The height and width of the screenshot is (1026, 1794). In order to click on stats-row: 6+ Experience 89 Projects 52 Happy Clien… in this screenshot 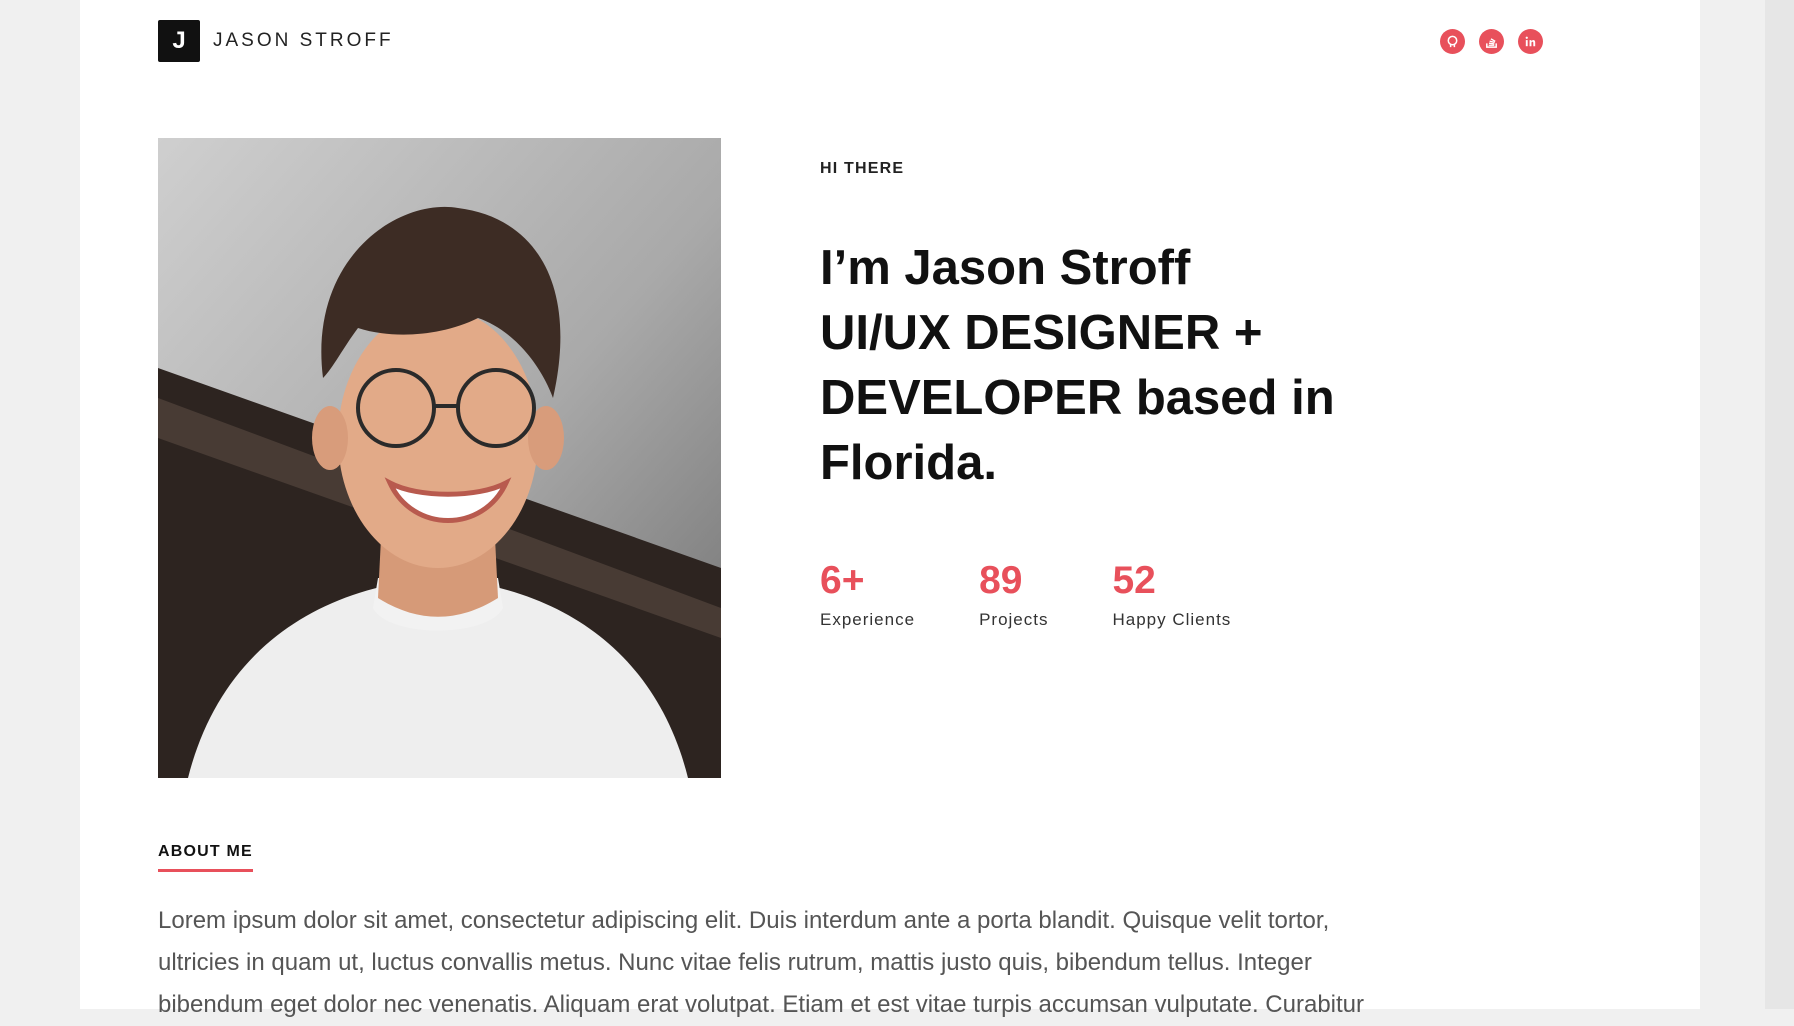, I will do `click(1057, 594)`.